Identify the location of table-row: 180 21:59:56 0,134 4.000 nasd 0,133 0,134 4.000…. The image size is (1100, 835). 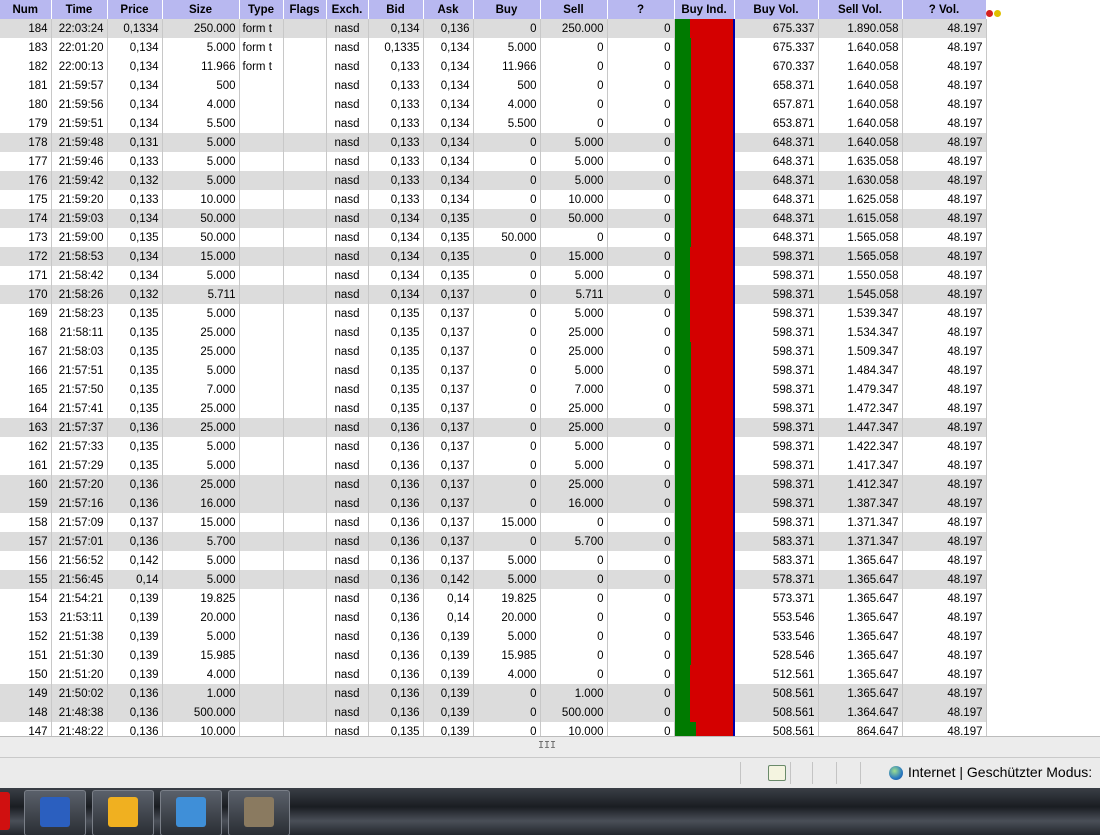
(493, 104).